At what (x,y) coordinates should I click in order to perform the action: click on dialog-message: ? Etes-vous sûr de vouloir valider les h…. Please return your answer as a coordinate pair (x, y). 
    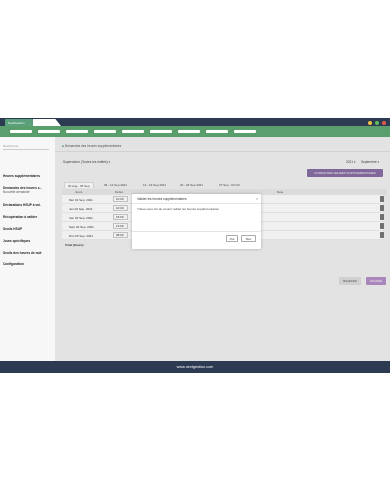
    Looking at the image, I should click on (178, 209).